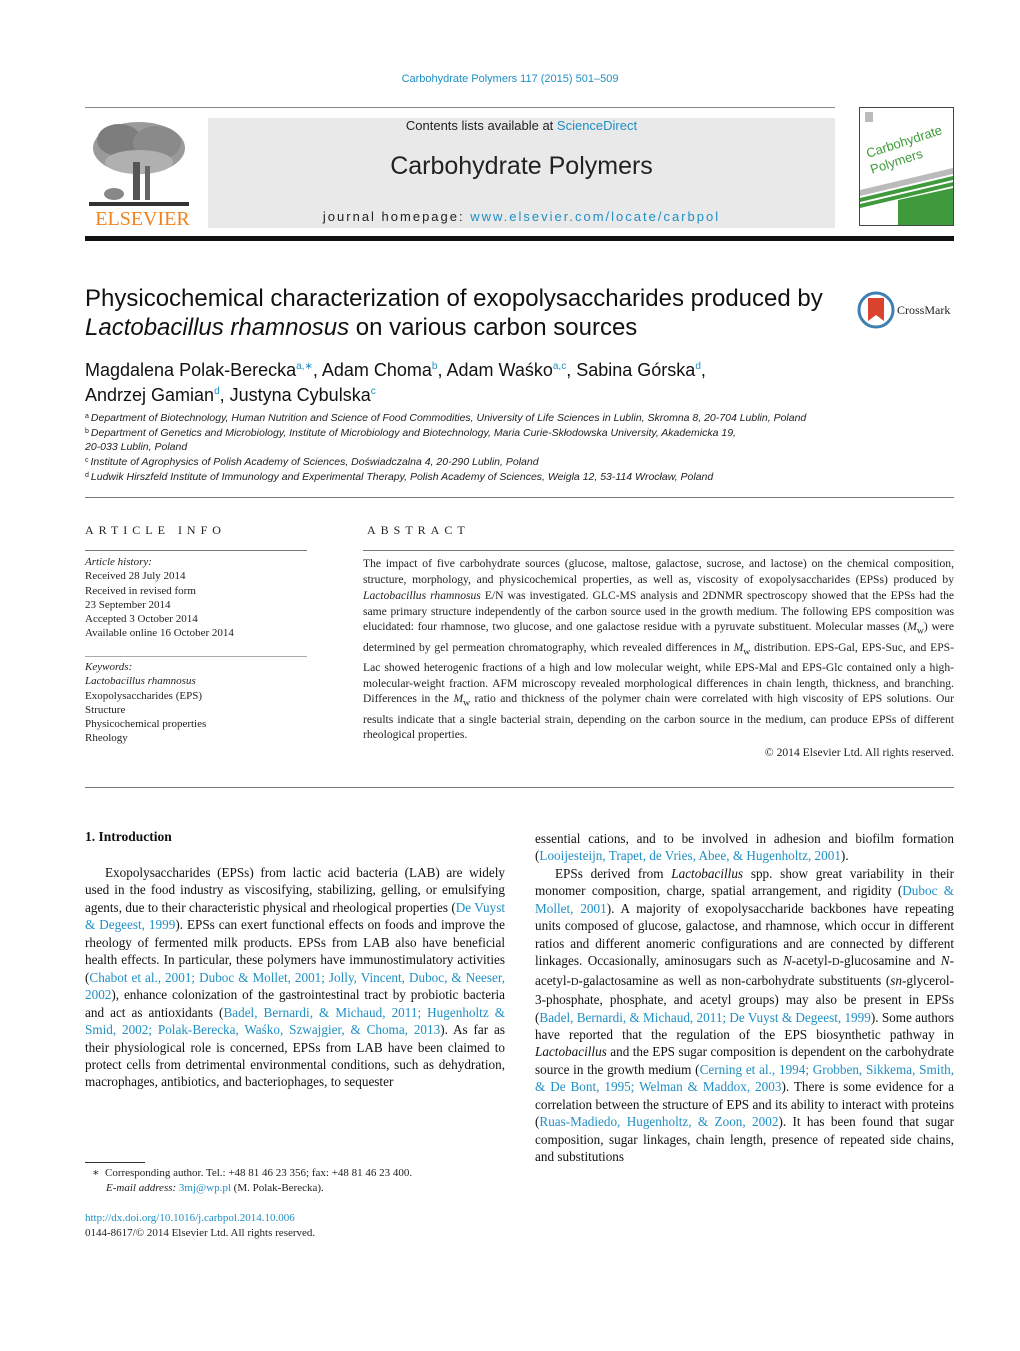  Describe the element at coordinates (559, 366) in the screenshot. I see `author-affiliation-marker: a,c` at that location.